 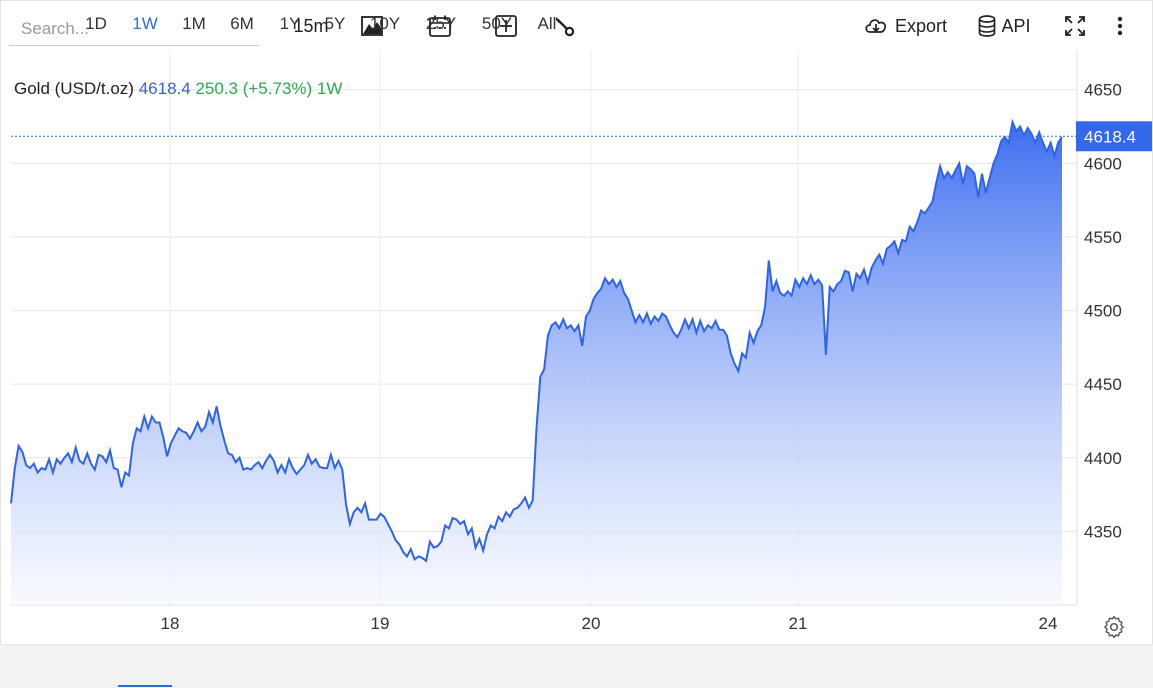 What do you see at coordinates (385, 24) in the screenshot?
I see `range-button-10y: 10Y` at bounding box center [385, 24].